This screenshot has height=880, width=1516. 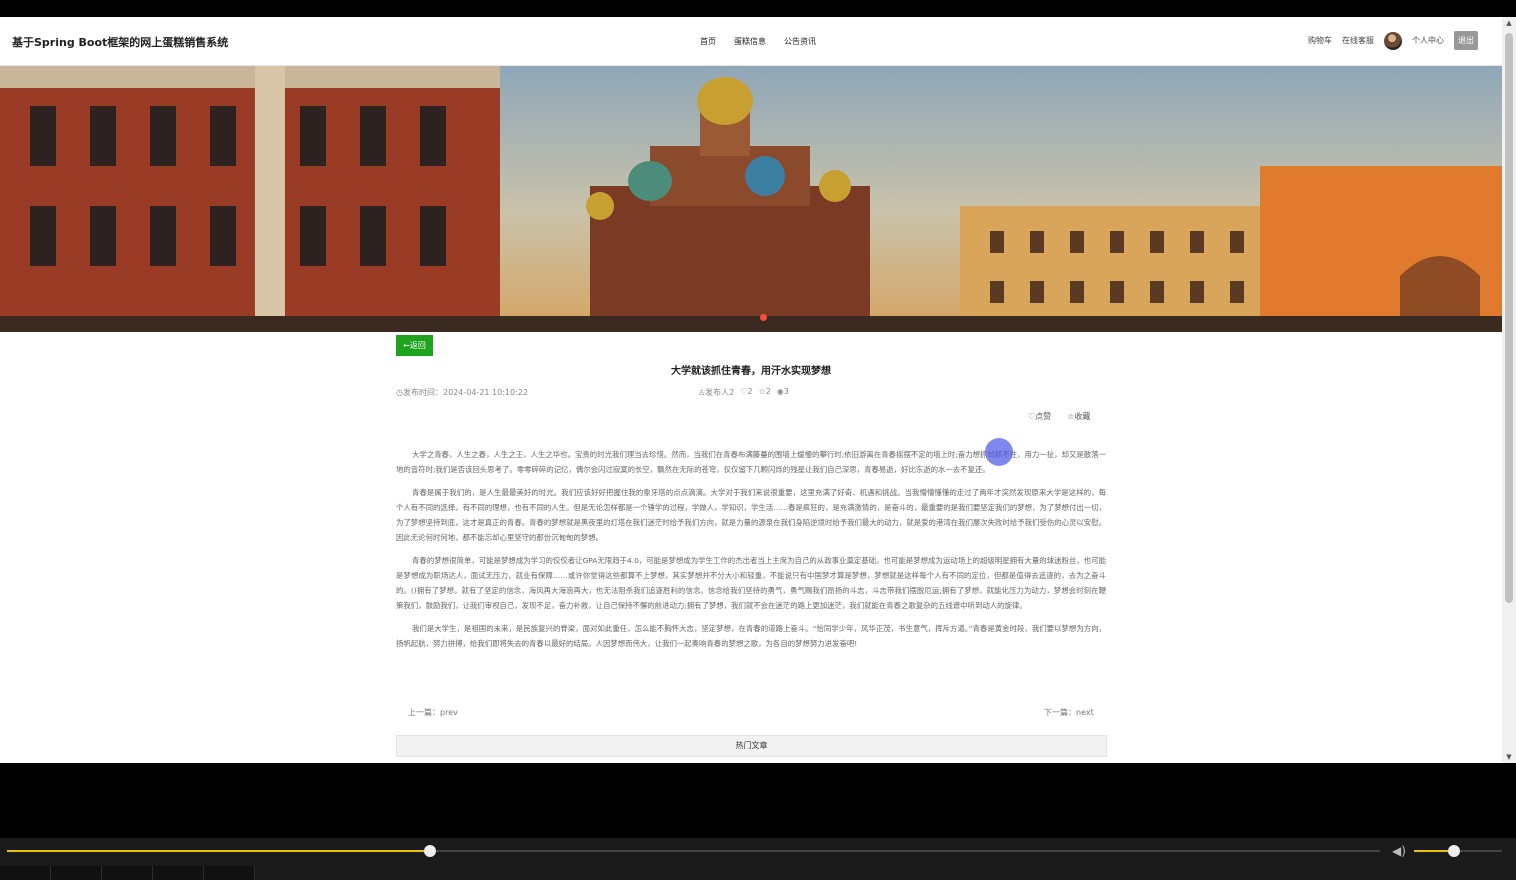 What do you see at coordinates (462, 392) in the screenshot?
I see `publish-time: ◷发布时间：2024-04-21 10:10:22` at bounding box center [462, 392].